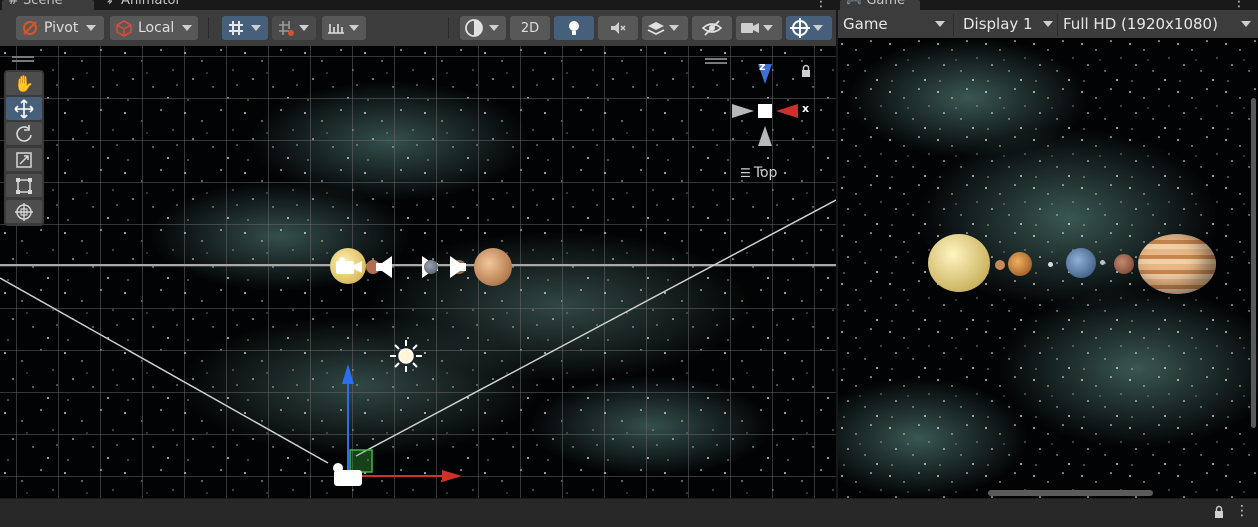 The width and height of the screenshot is (1258, 527). What do you see at coordinates (1239, 5) in the screenshot?
I see `game-more-icon: ⋮` at bounding box center [1239, 5].